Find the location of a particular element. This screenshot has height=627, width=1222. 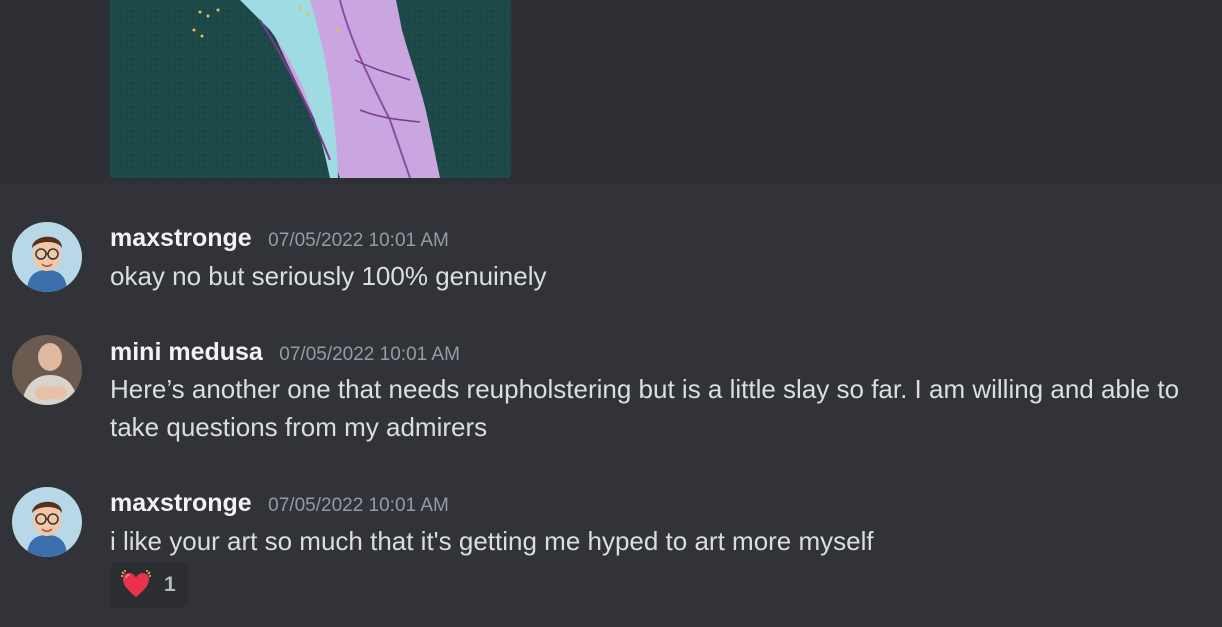

reaction-count: 1 is located at coordinates (170, 584).